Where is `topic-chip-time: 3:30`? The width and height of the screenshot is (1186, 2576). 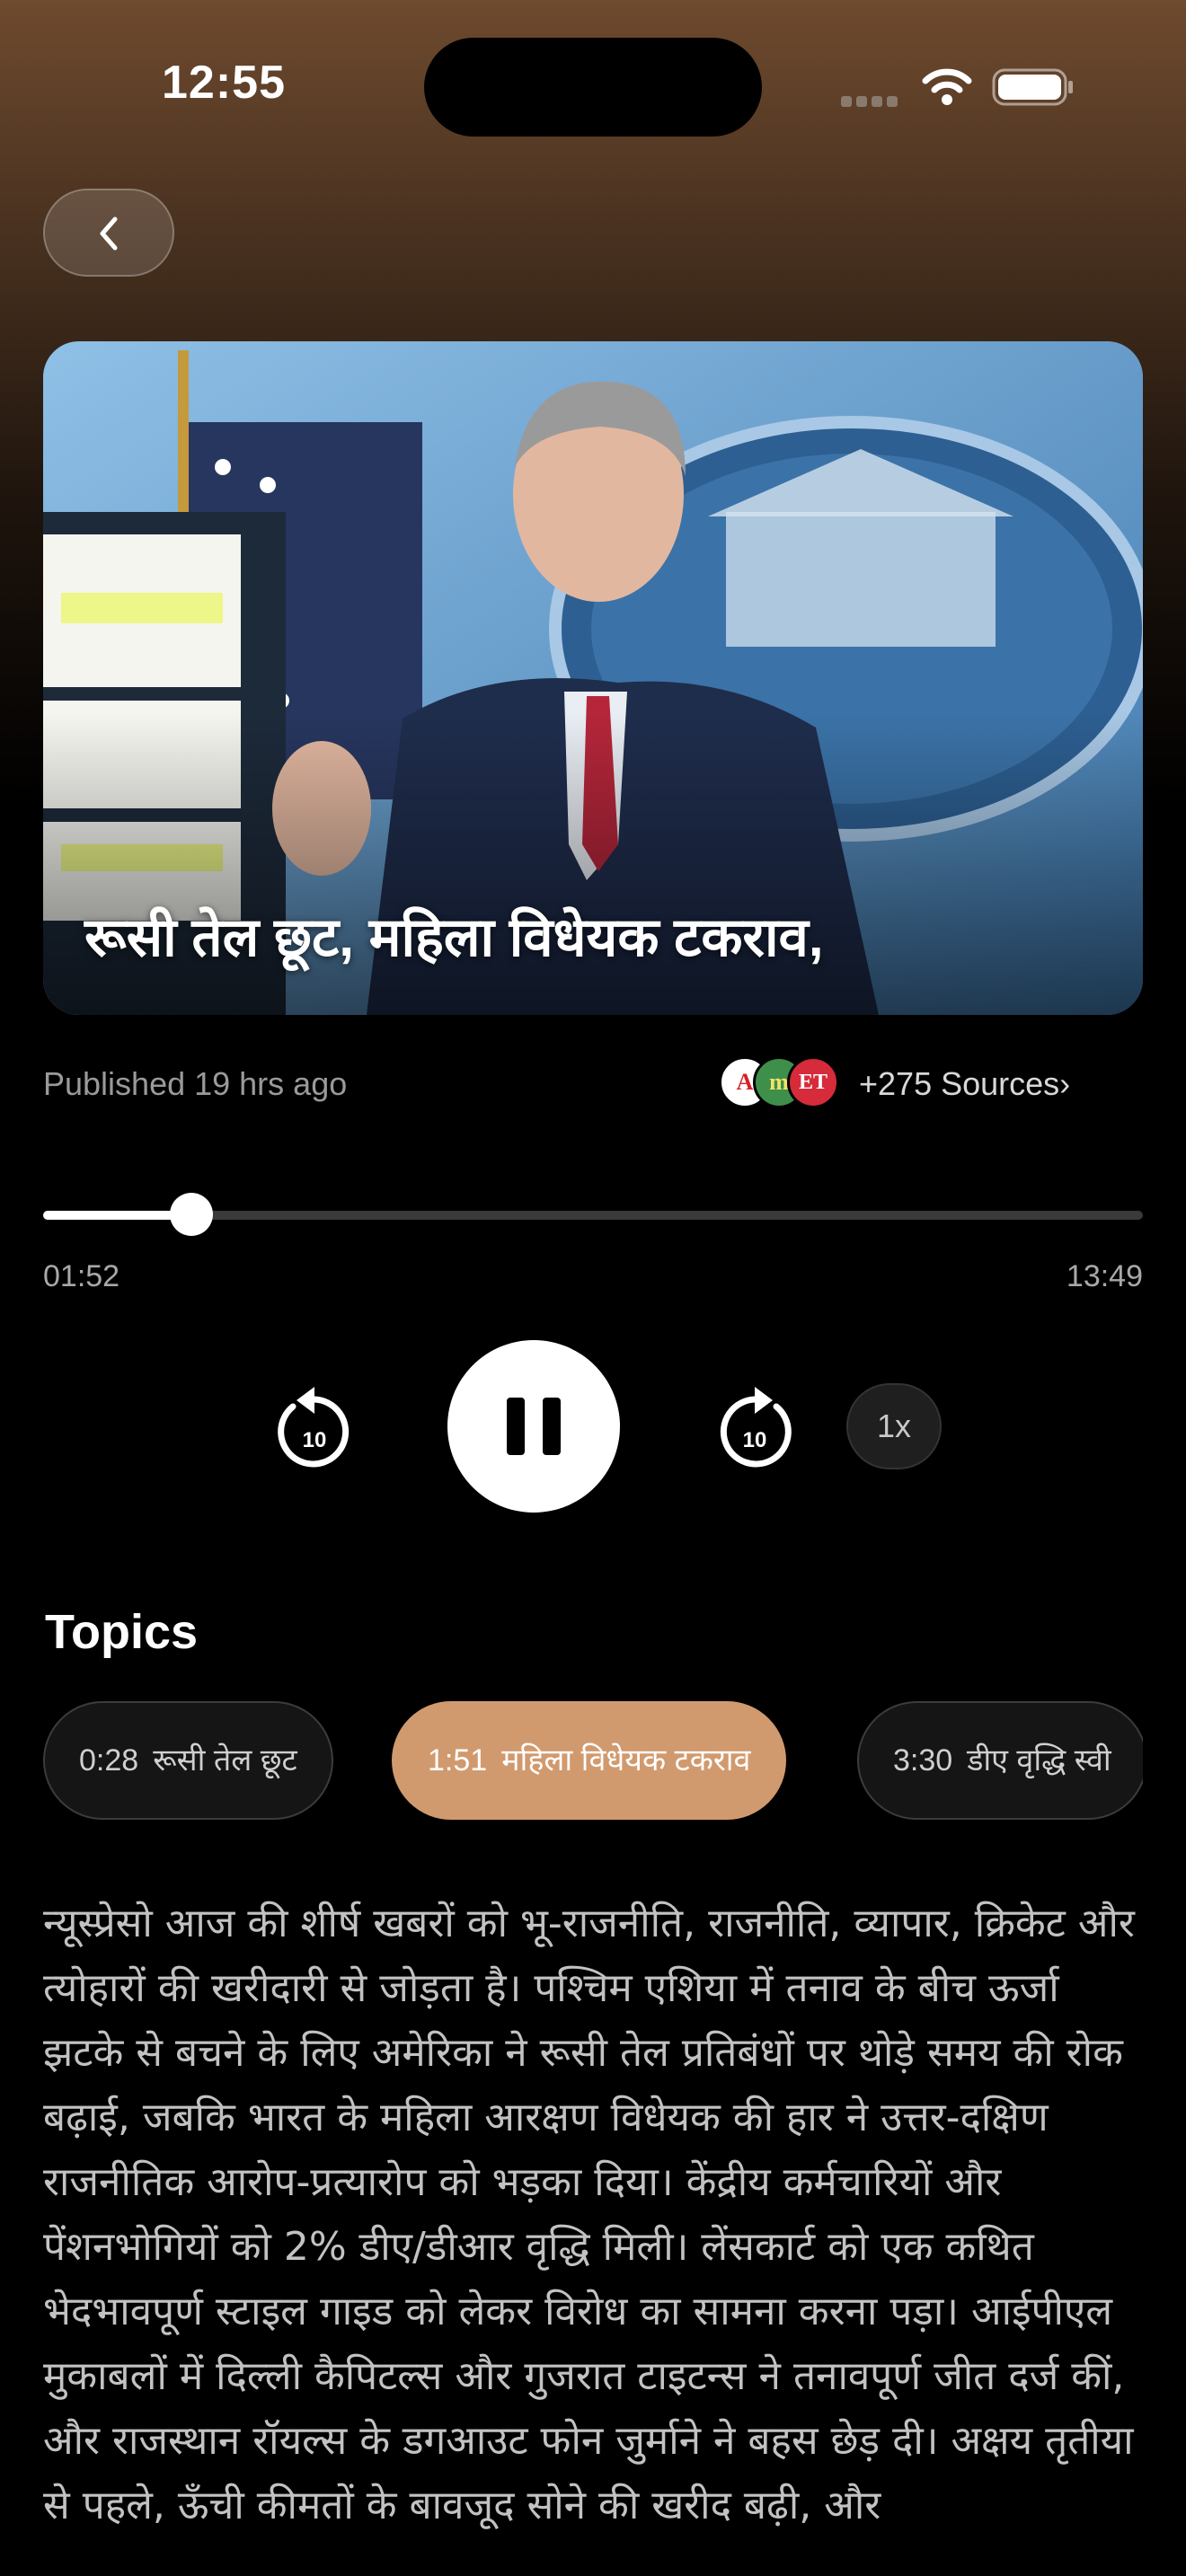
topic-chip-time: 3:30 is located at coordinates (923, 1760).